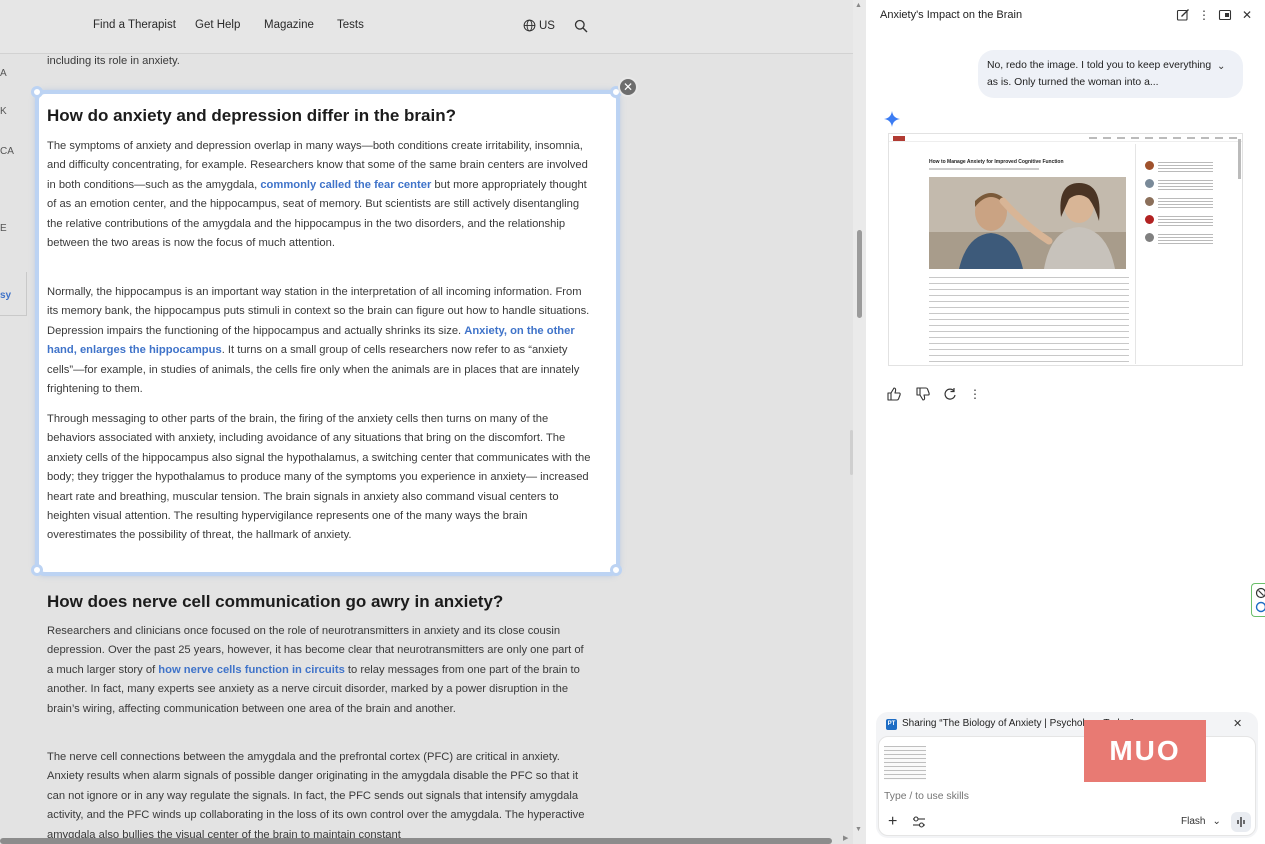 The width and height of the screenshot is (1265, 844). I want to click on vertical-scrollbar-thumb, so click(859, 274).